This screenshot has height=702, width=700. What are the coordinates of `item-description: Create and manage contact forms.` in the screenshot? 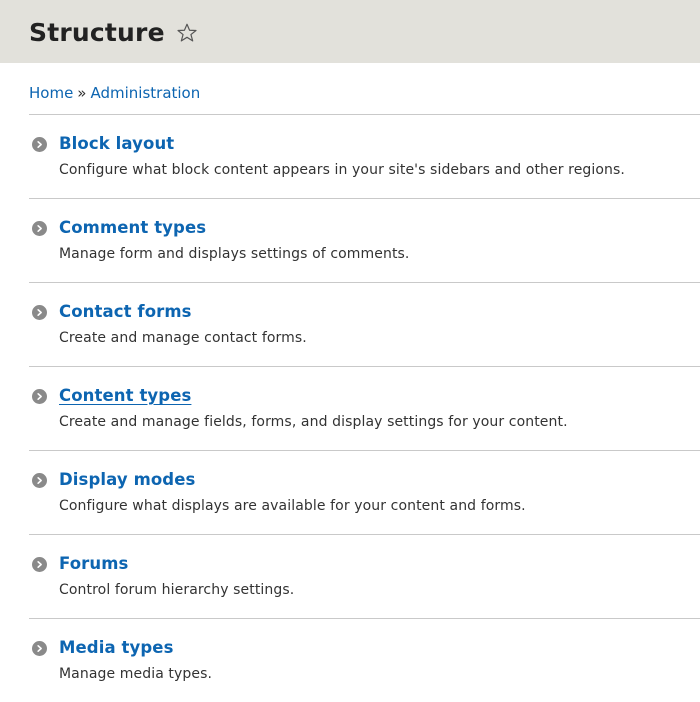 It's located at (183, 338).